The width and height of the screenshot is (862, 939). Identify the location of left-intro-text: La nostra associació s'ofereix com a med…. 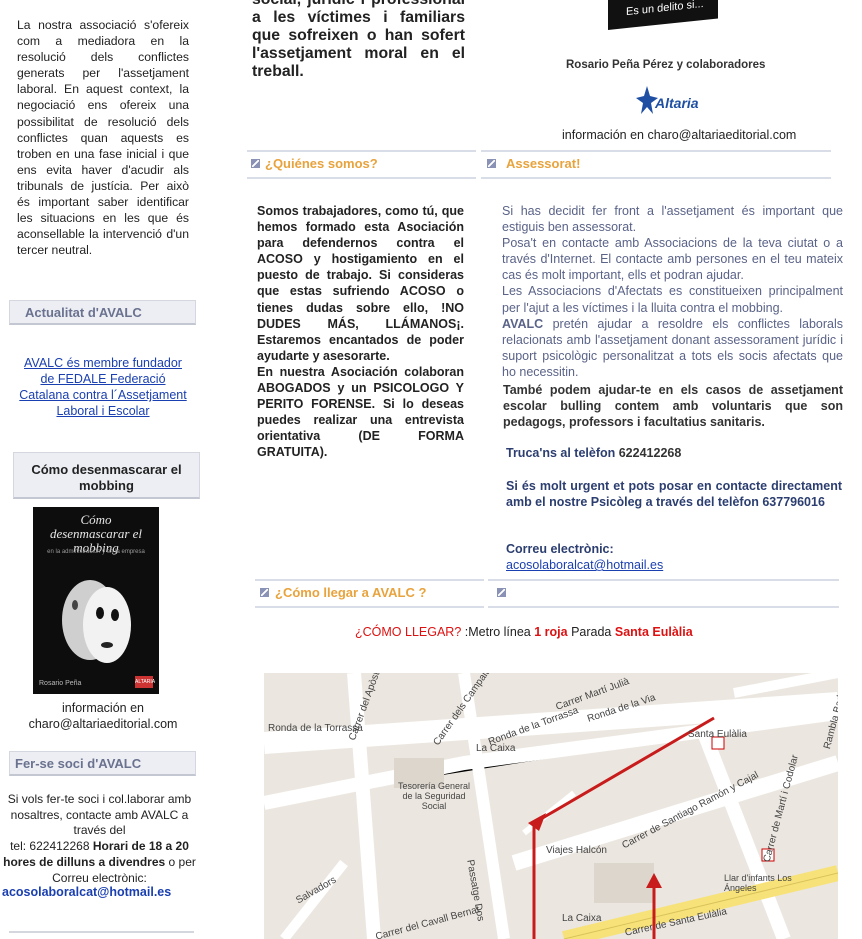
(103, 138).